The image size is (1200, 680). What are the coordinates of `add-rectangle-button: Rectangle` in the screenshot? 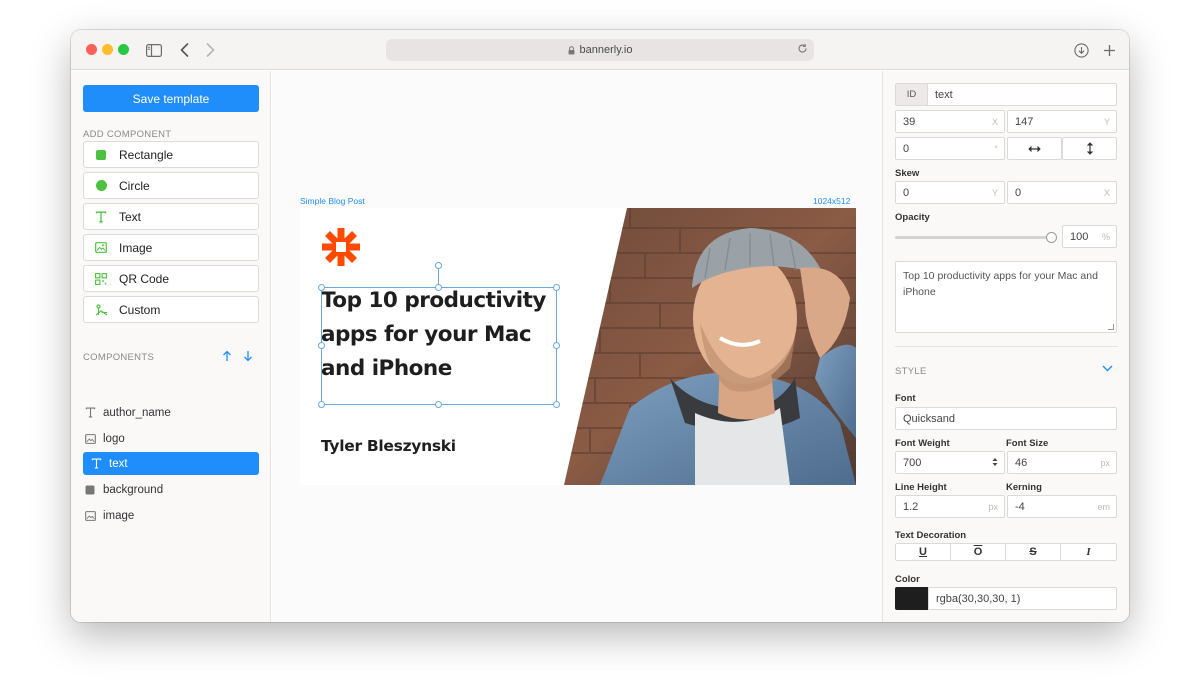 It's located at (171, 154).